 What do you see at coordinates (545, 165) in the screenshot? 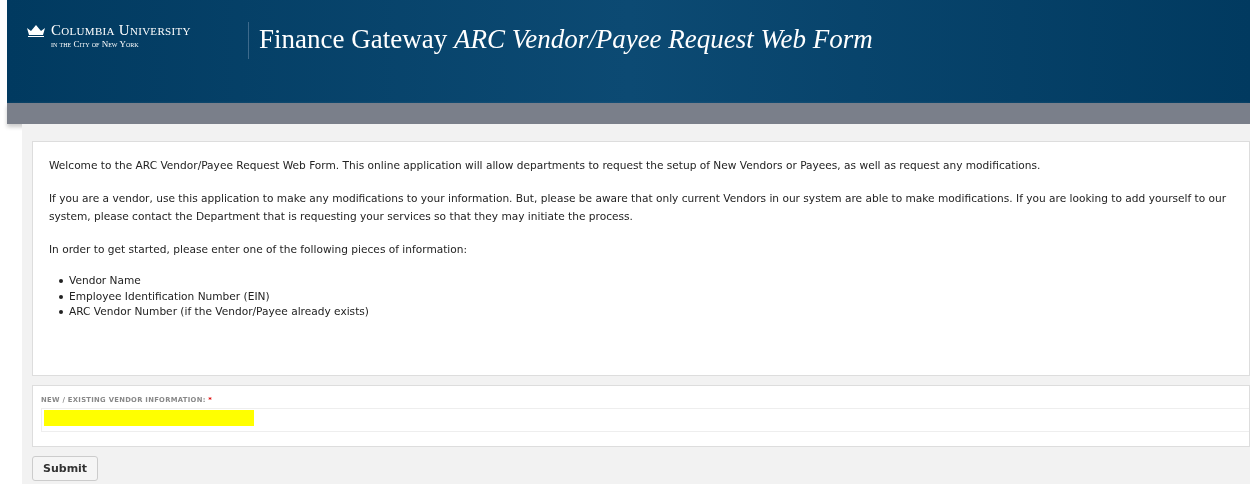
I see `intro-paragraph: Welcome to the ARC Vendor/Payee Request Web Form. This online application will allow departments to request the setup of New Vendors or Payees, as well as request any modifications.` at bounding box center [545, 165].